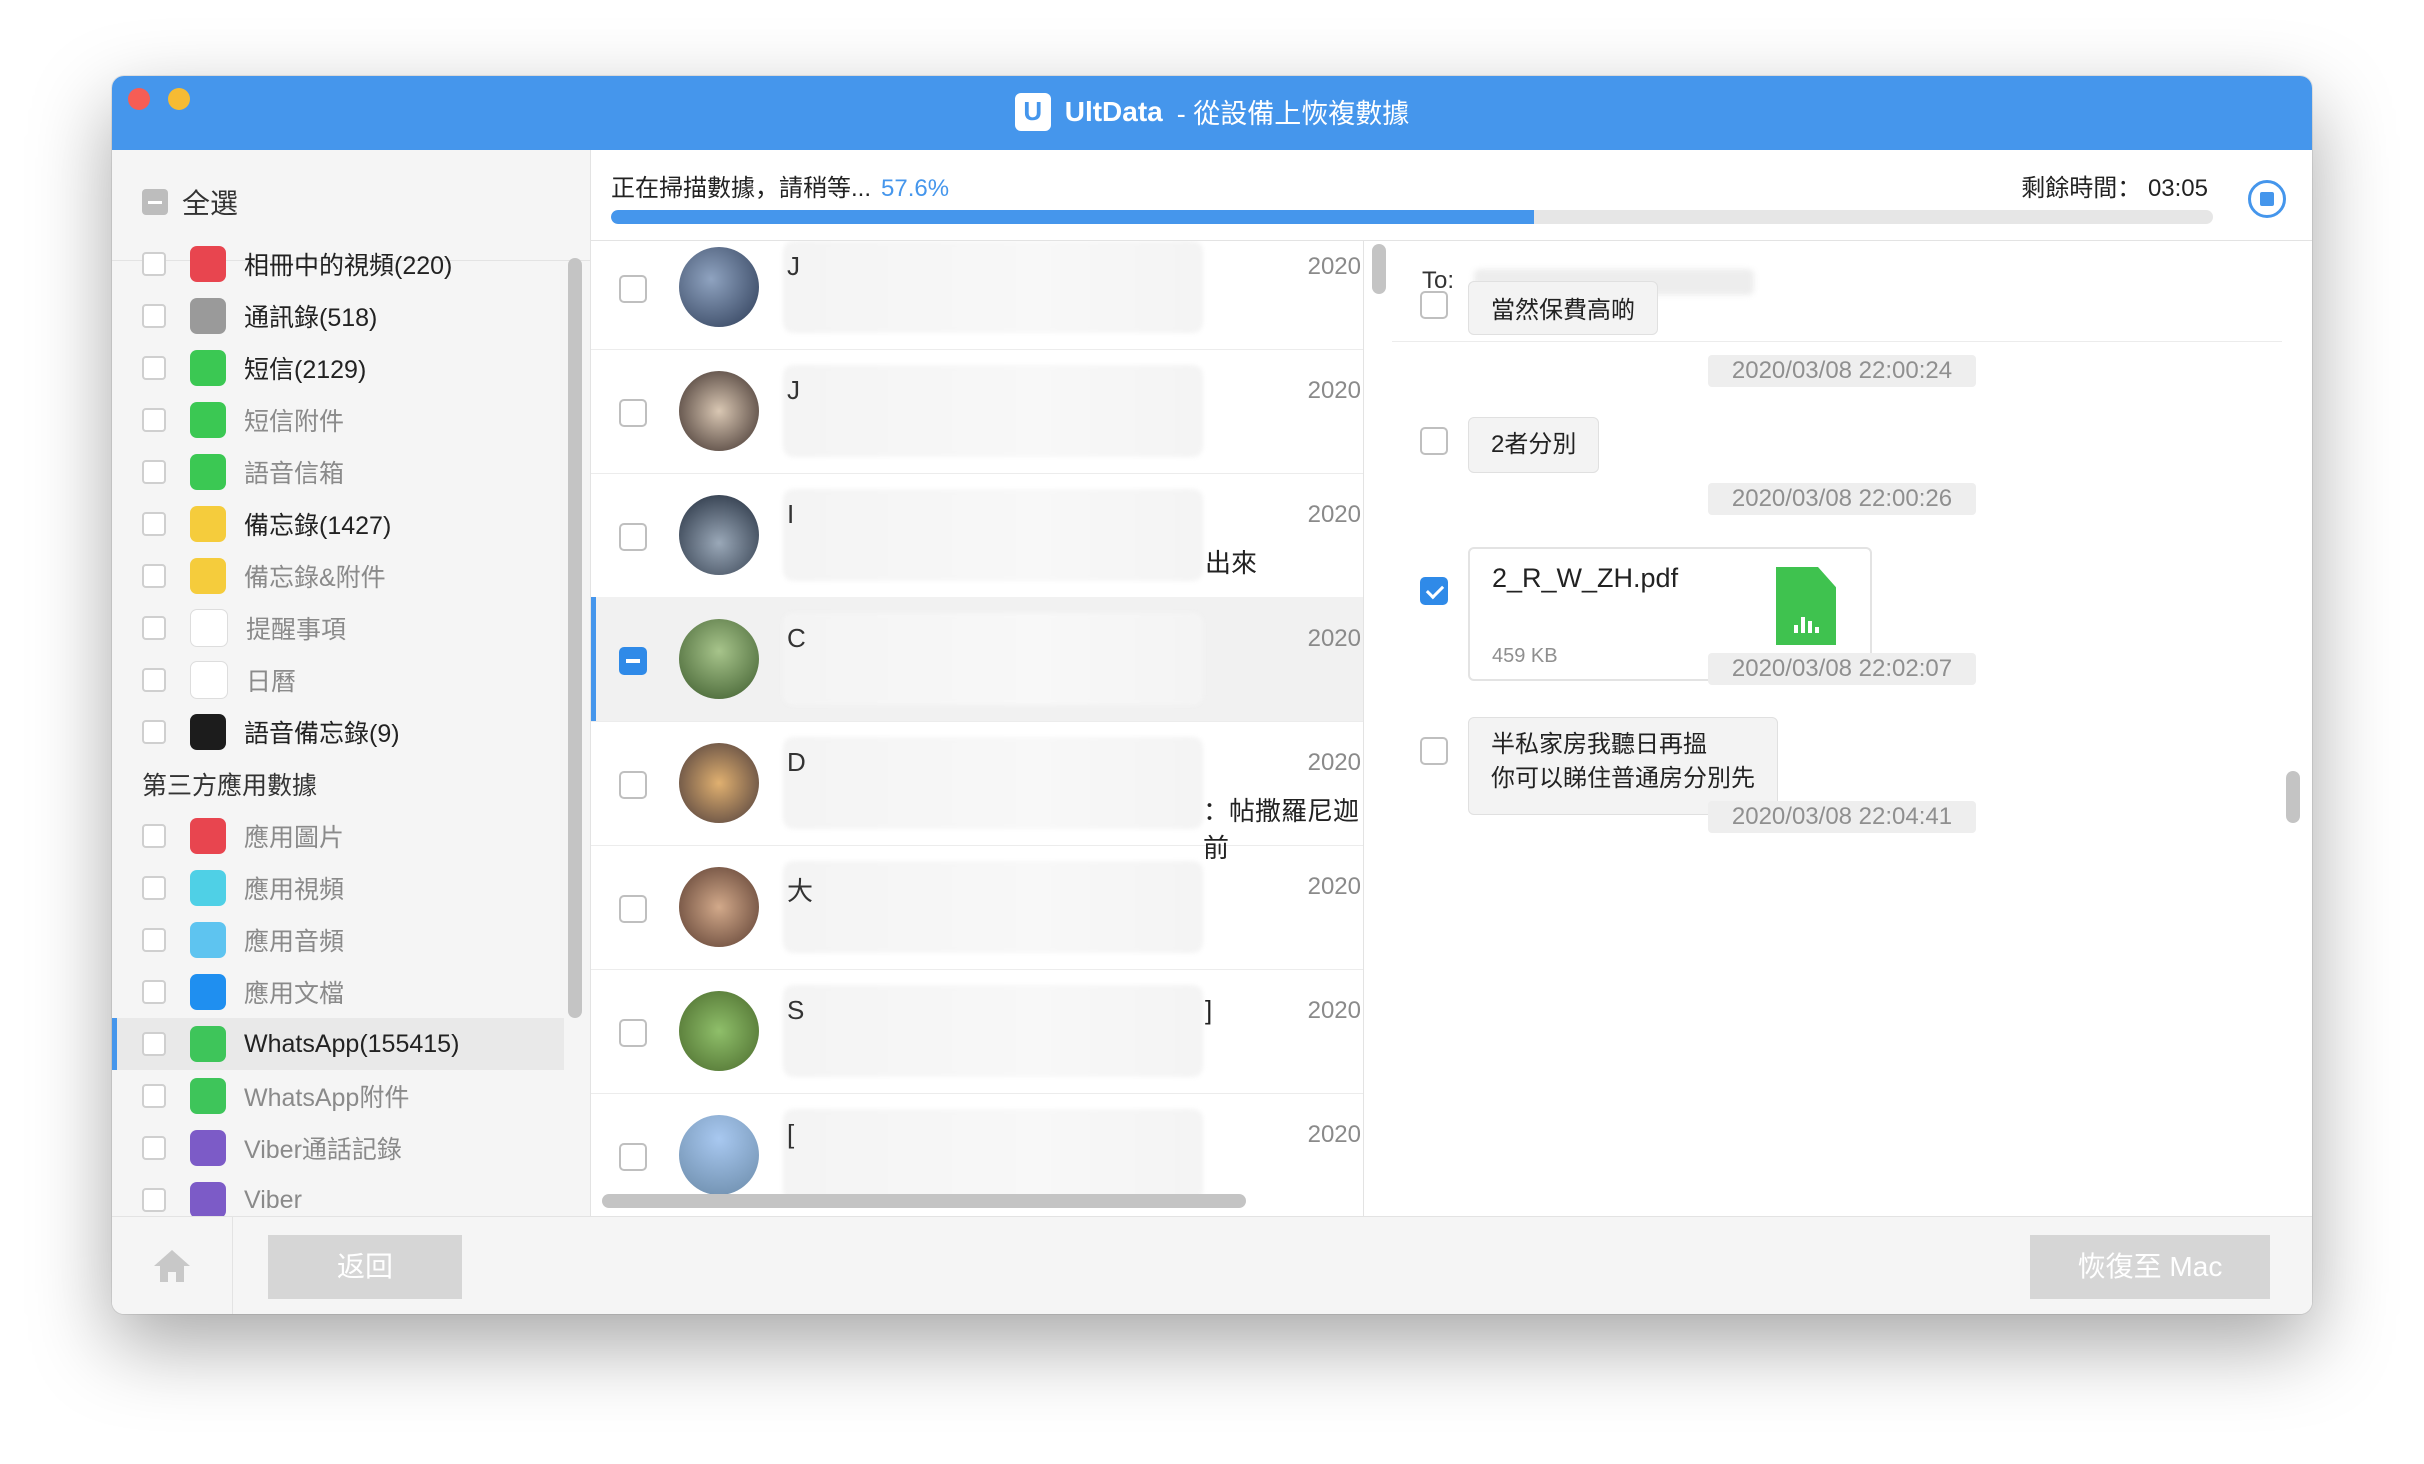  I want to click on home-button, so click(172, 1265).